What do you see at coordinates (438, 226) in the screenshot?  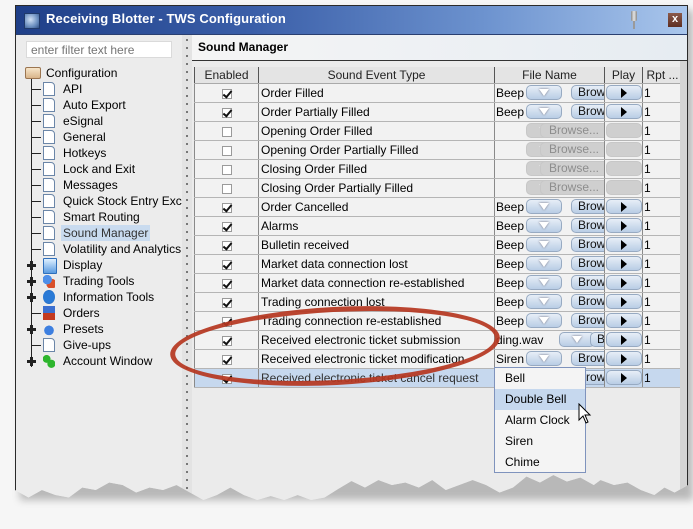 I see `table-row: Alarms Beep Brow 1` at bounding box center [438, 226].